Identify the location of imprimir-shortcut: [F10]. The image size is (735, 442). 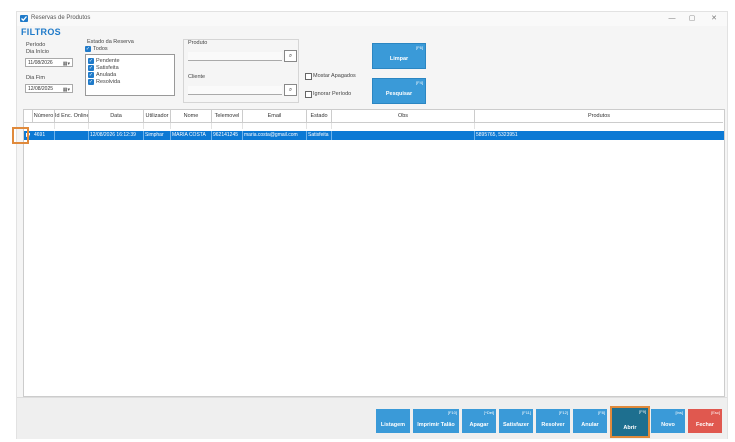
(452, 412).